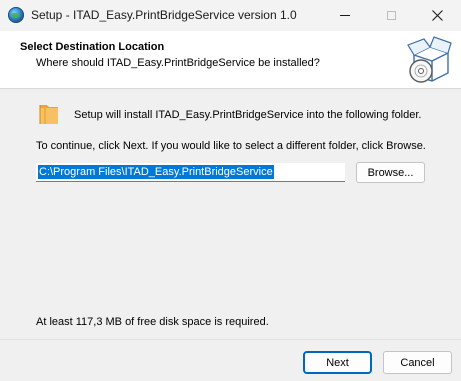 The width and height of the screenshot is (461, 381). I want to click on close-button, so click(437, 15).